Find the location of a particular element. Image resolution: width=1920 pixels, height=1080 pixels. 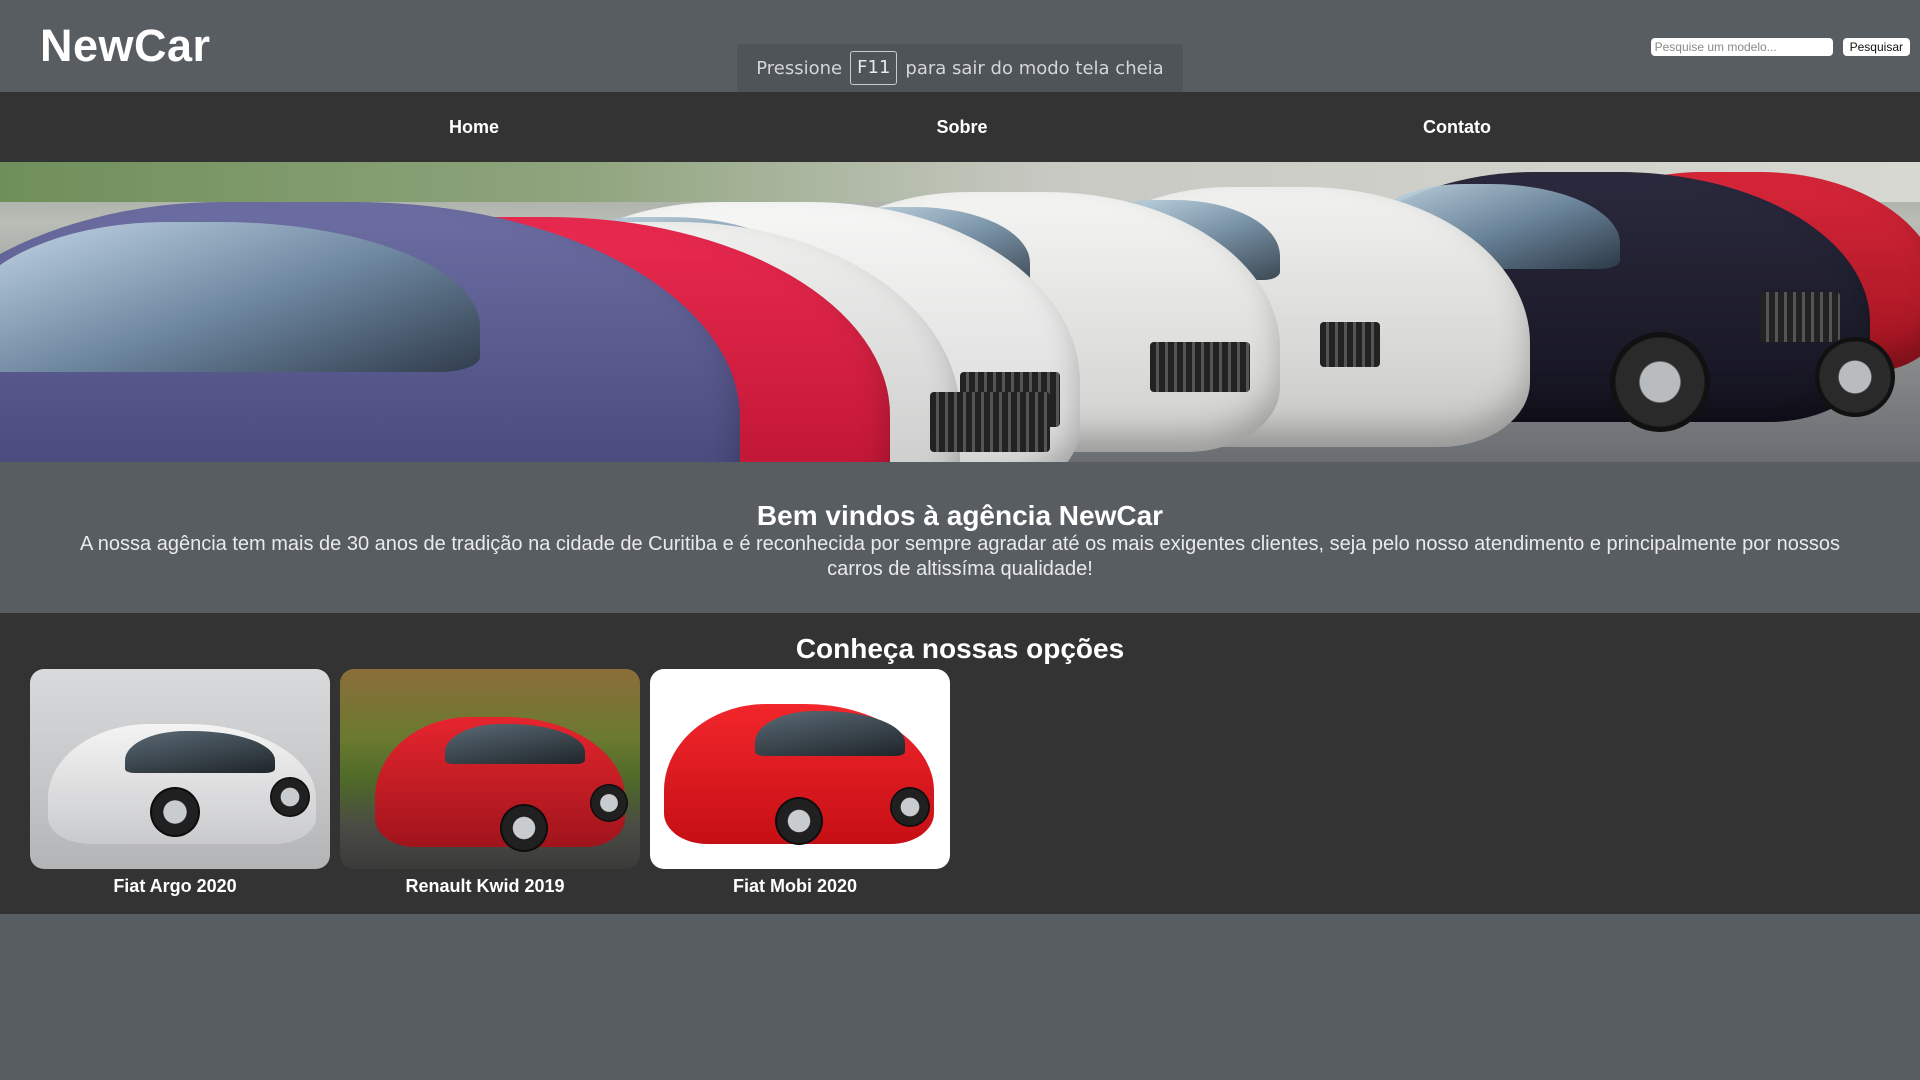

search-input is located at coordinates (1741, 47).